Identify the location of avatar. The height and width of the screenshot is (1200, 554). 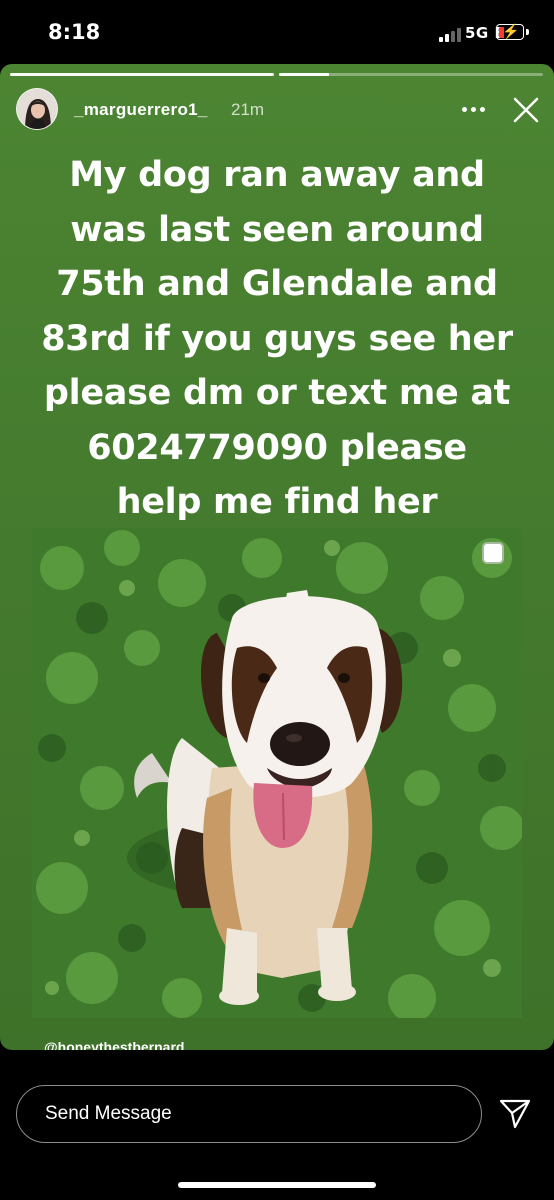
(37, 109).